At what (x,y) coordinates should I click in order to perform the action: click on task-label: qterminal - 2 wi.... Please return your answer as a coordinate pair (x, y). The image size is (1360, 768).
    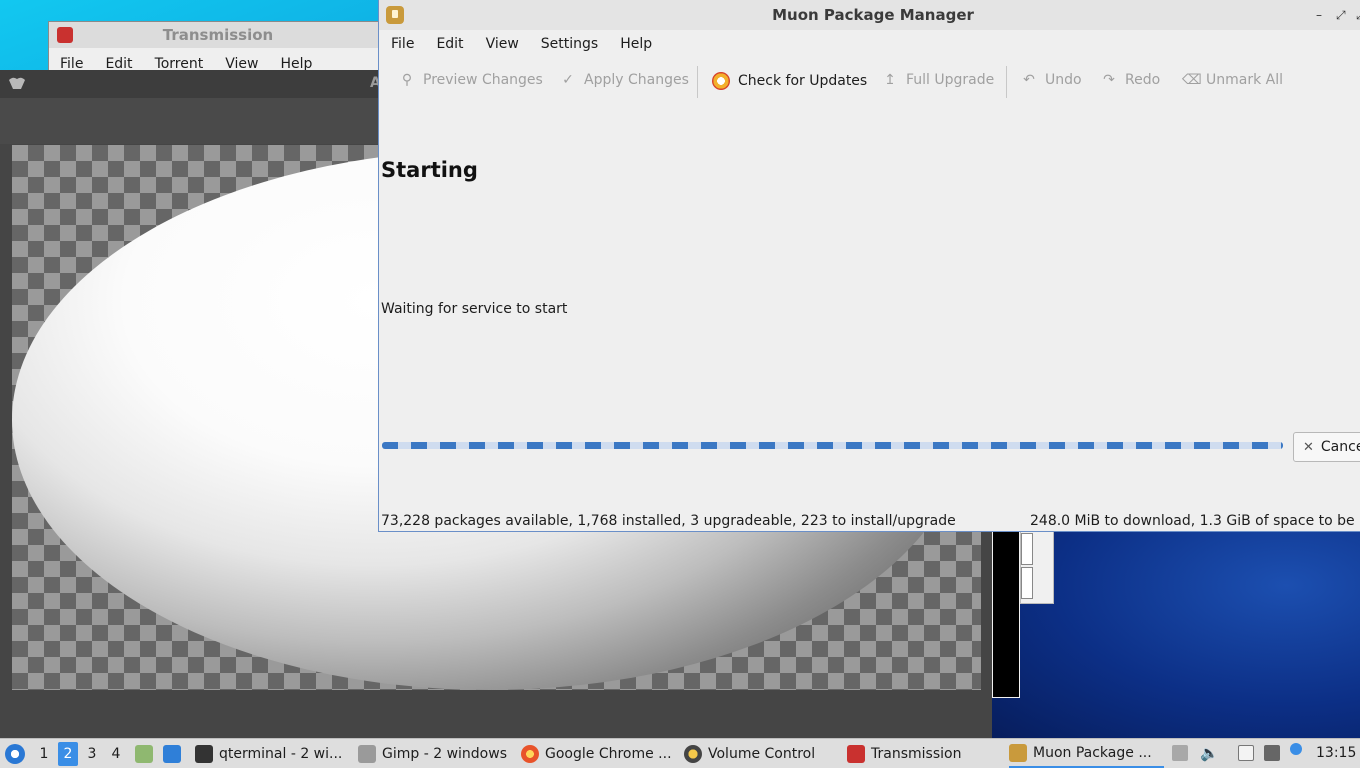
    Looking at the image, I should click on (281, 753).